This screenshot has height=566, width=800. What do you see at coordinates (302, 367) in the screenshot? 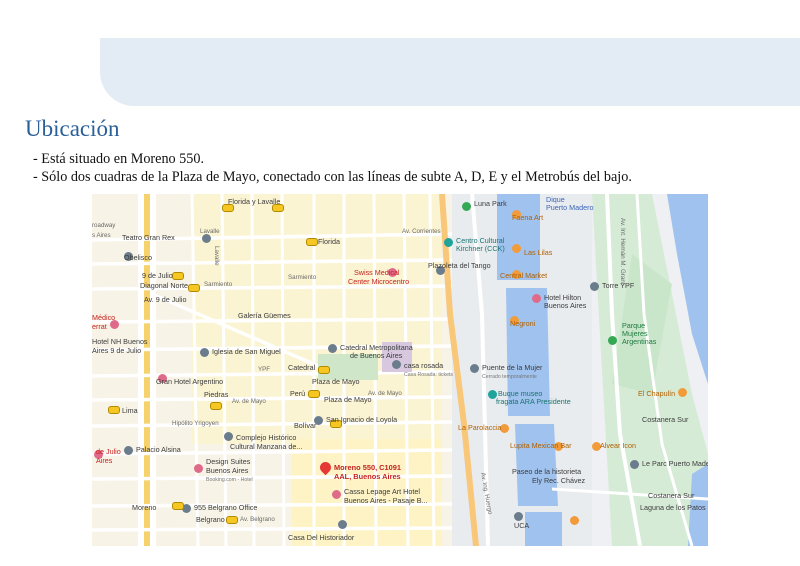
I see `map-label: Catedral` at bounding box center [302, 367].